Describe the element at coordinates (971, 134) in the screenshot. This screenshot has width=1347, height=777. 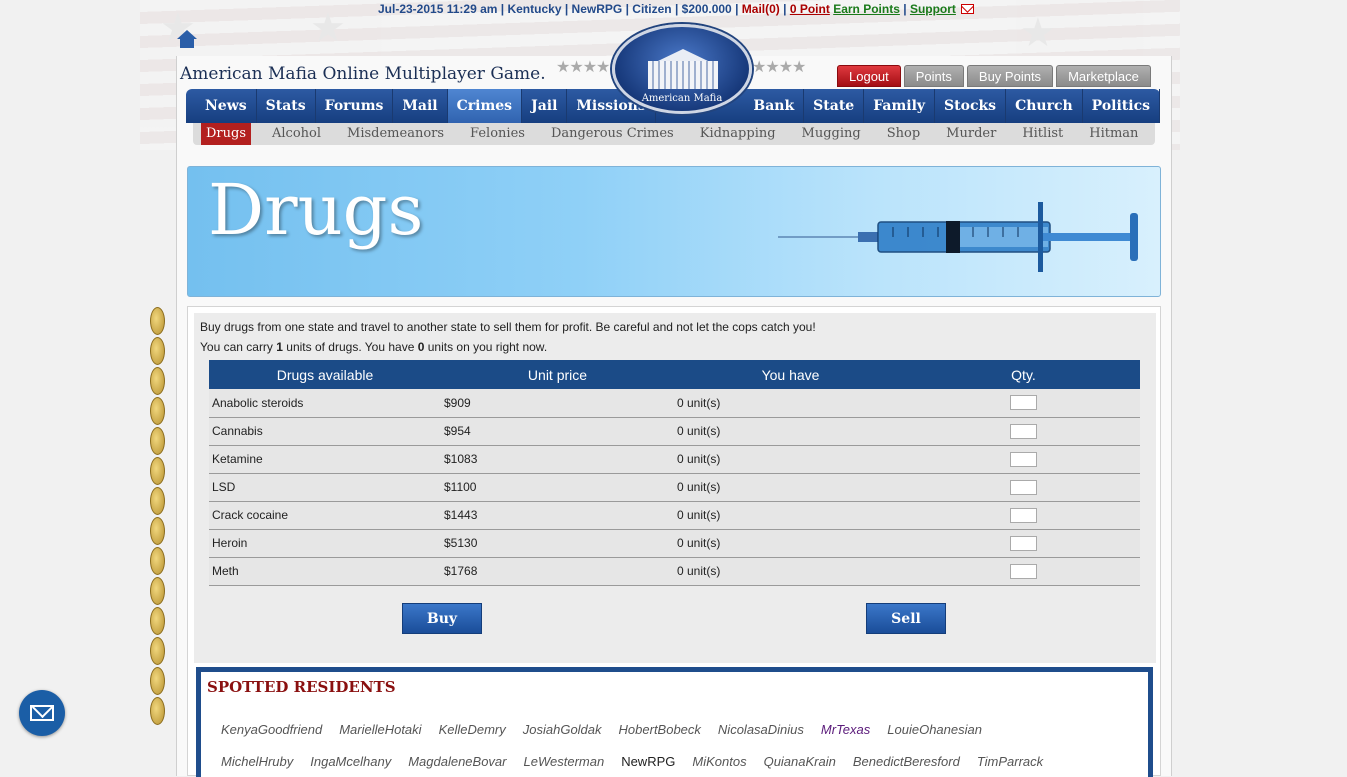
I see `subnav-murder: Murder` at that location.